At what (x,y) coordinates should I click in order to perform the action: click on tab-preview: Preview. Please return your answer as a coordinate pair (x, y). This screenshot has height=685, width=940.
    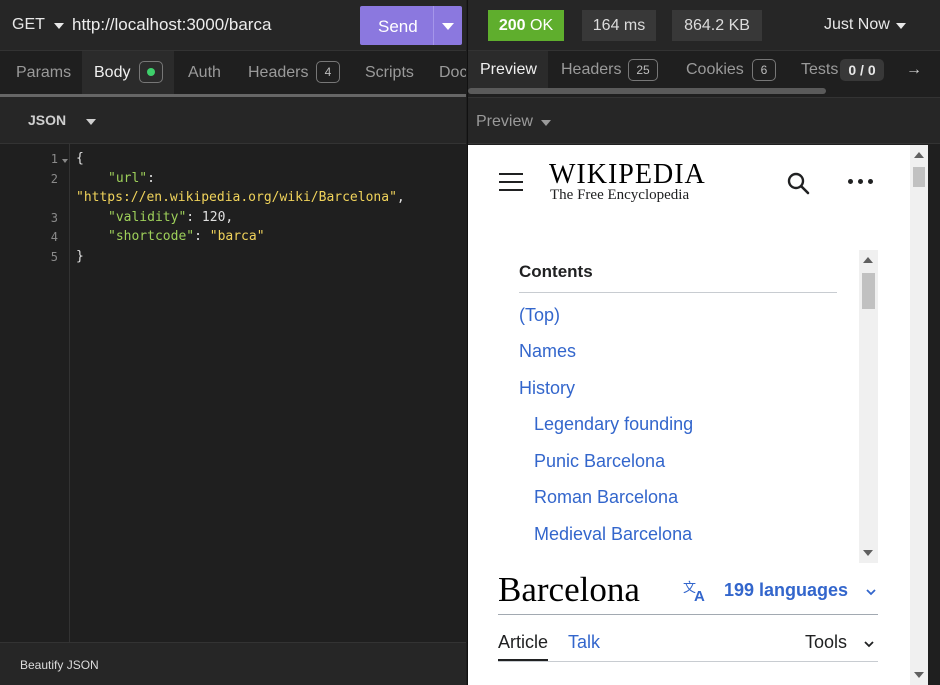
    Looking at the image, I should click on (508, 70).